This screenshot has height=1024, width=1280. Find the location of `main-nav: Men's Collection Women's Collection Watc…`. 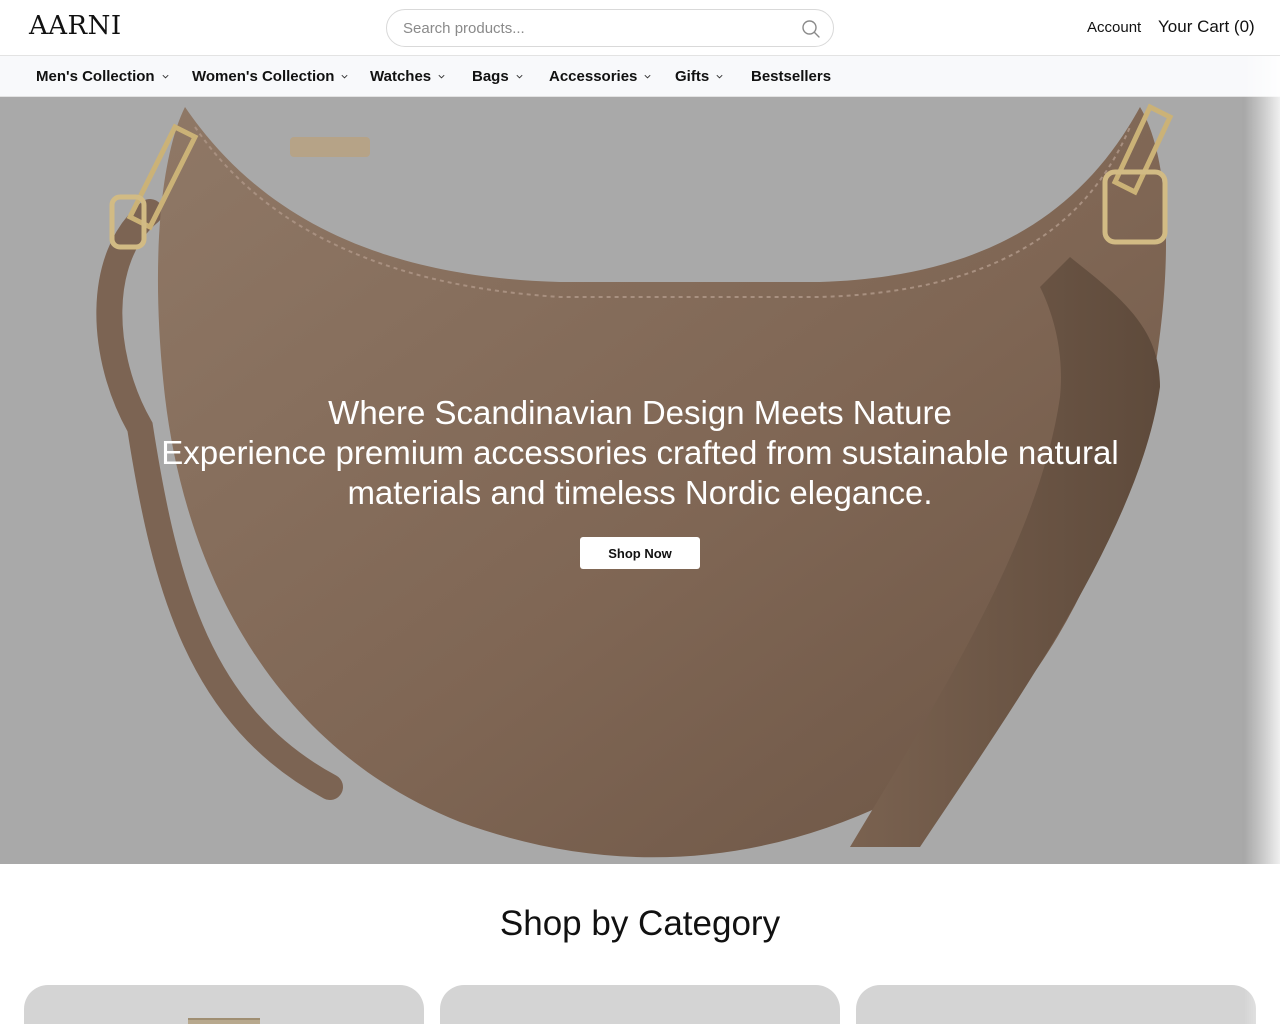

main-nav: Men's Collection Women's Collection Watc… is located at coordinates (640, 76).